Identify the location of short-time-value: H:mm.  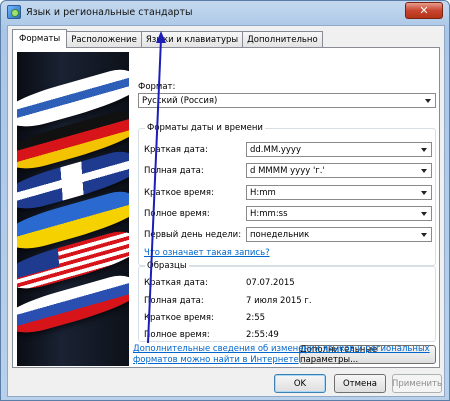
(263, 192).